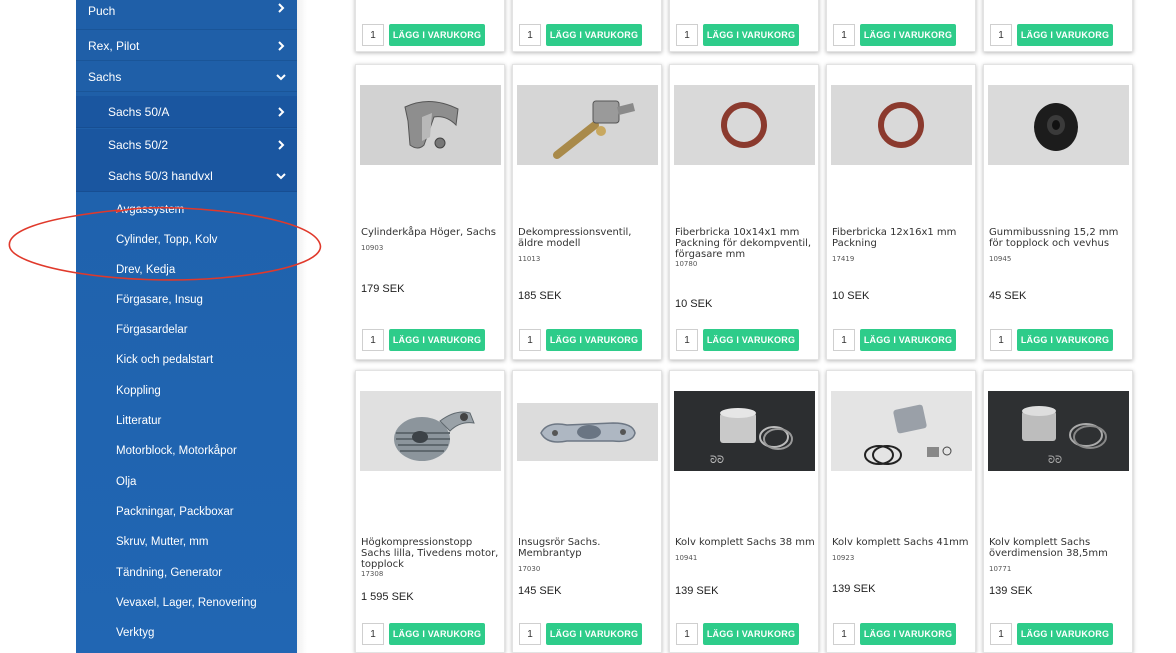 This screenshot has width=1176, height=653. What do you see at coordinates (902, 550) in the screenshot?
I see `product-name: Kolv komplett Sachs 41mm 10923` at bounding box center [902, 550].